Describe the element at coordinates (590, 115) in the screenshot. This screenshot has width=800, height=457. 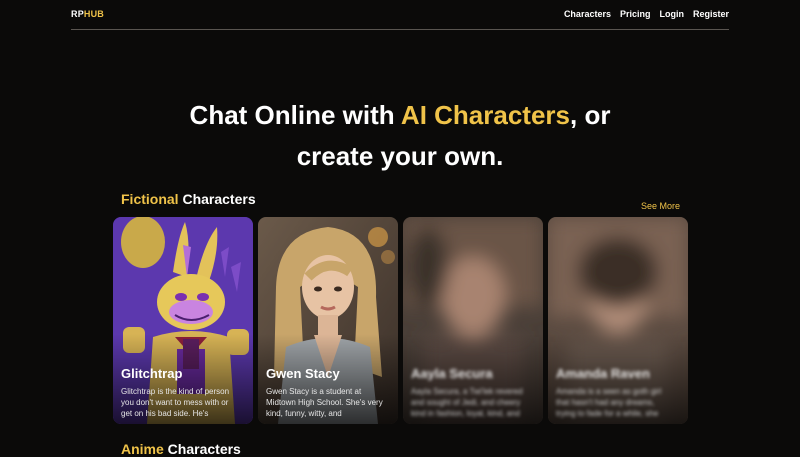
I see `hero-line1-post: , or` at that location.